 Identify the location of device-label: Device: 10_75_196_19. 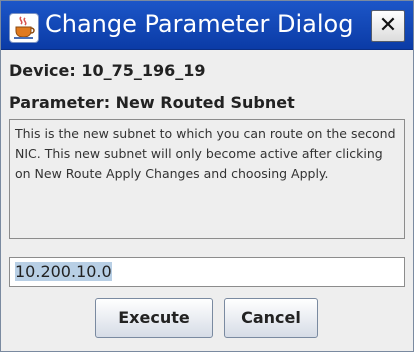
(107, 70).